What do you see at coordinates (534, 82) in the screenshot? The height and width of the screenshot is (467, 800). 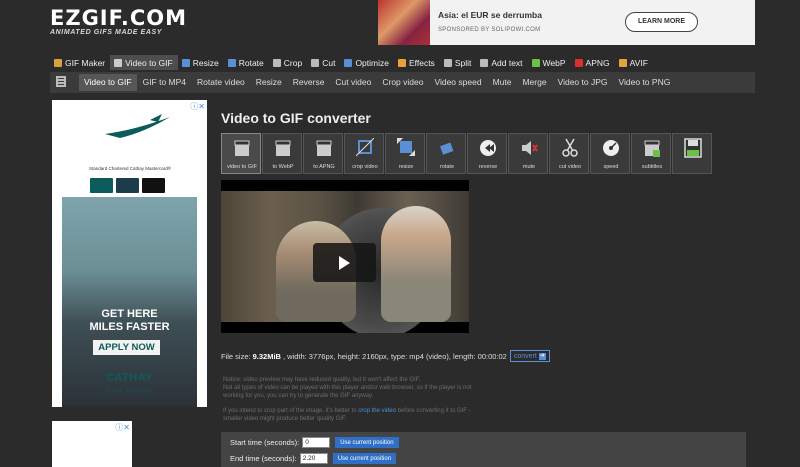 I see `tab-merge: Merge` at bounding box center [534, 82].